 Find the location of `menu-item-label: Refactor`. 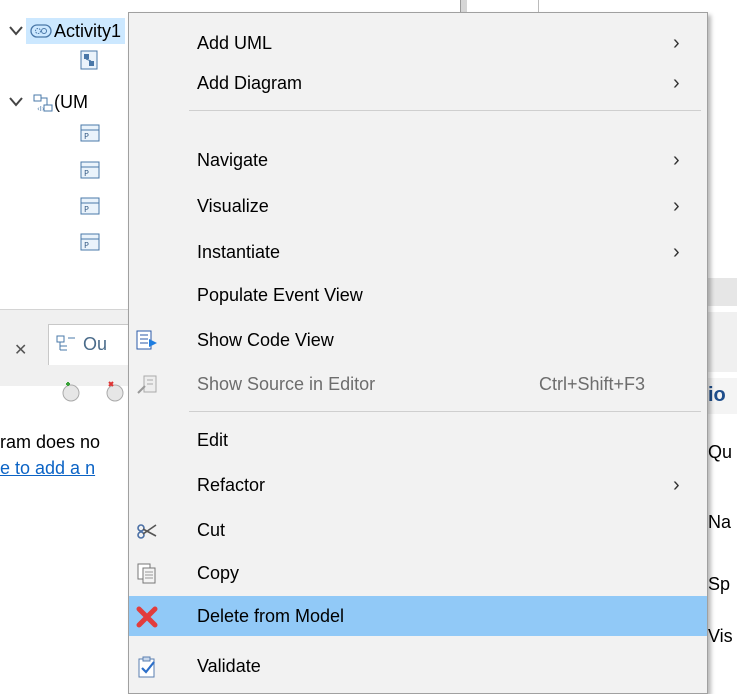

menu-item-label: Refactor is located at coordinates (231, 485).